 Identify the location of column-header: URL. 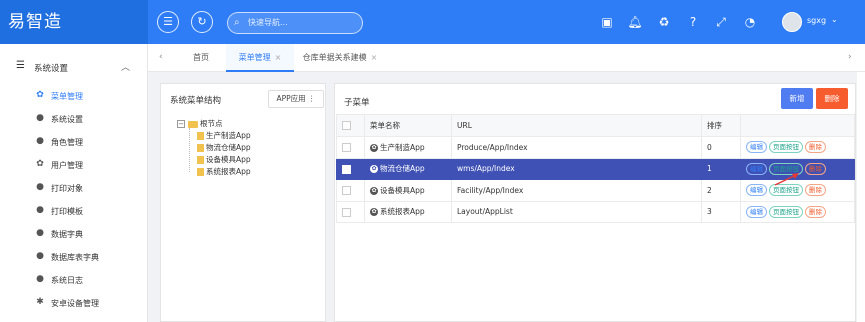
(576, 125).